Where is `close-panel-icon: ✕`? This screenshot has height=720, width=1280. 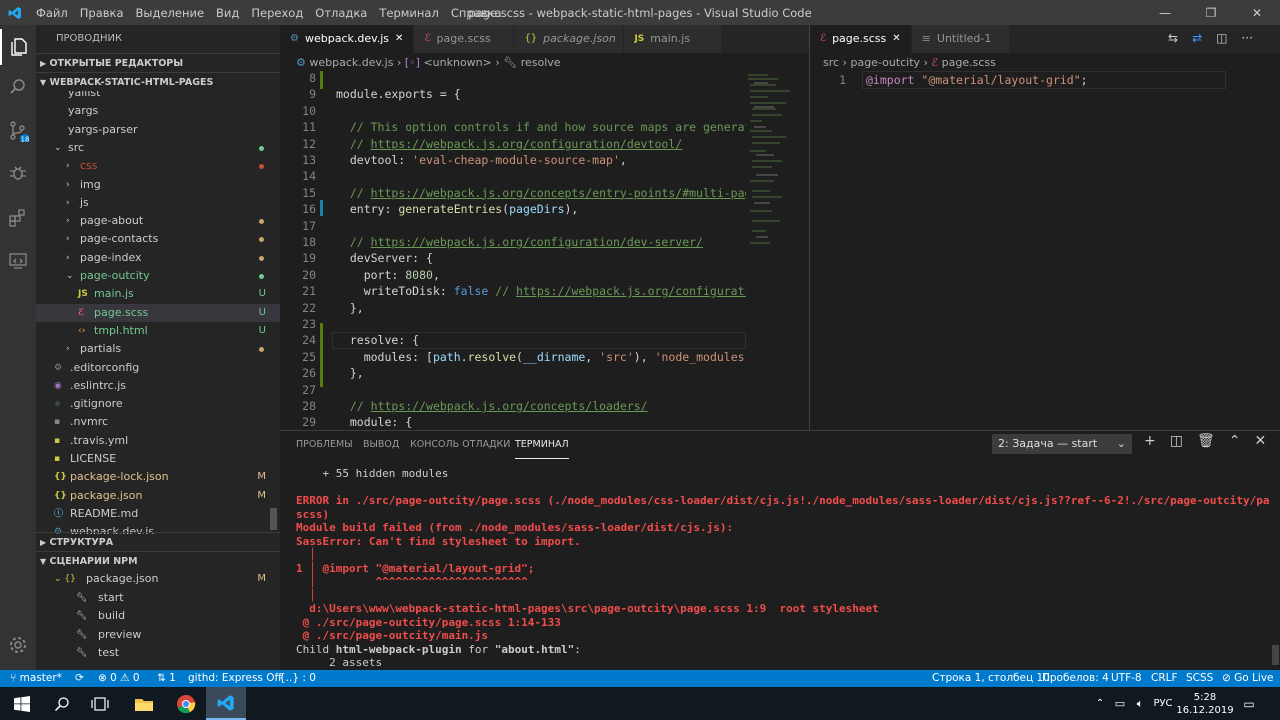
close-panel-icon: ✕ is located at coordinates (1260, 444).